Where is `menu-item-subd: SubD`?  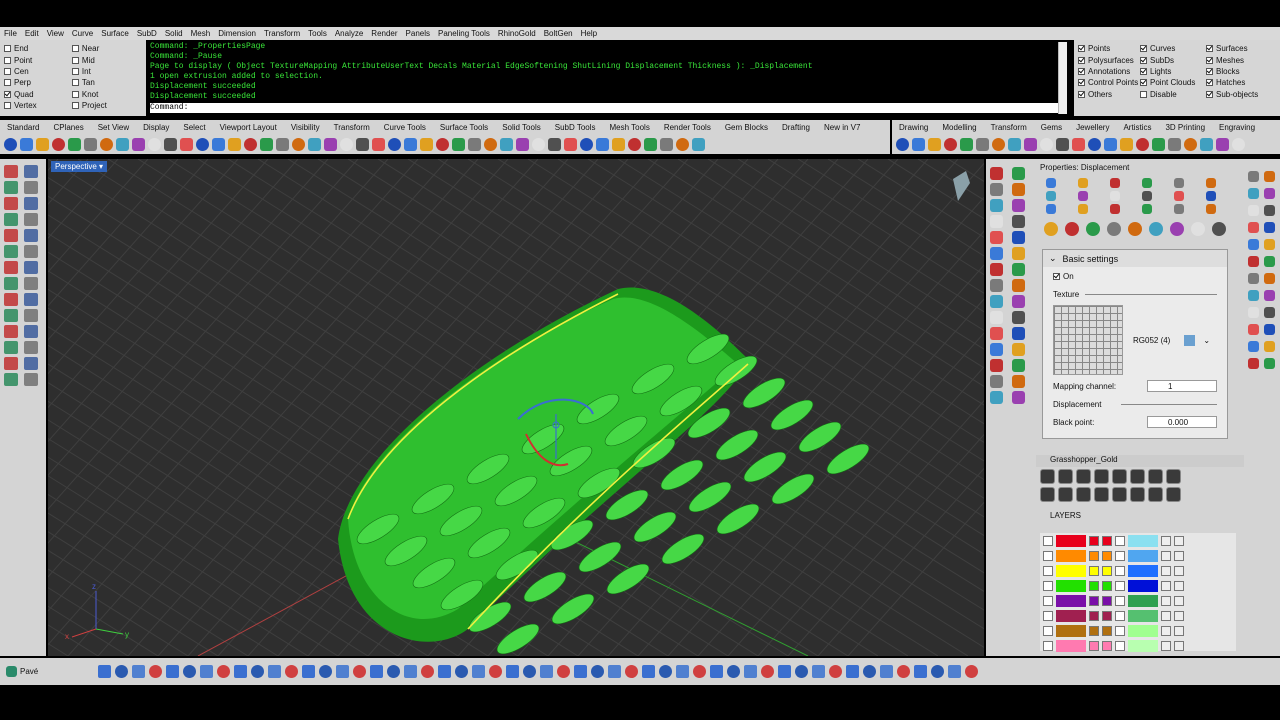 menu-item-subd: SubD is located at coordinates (147, 33).